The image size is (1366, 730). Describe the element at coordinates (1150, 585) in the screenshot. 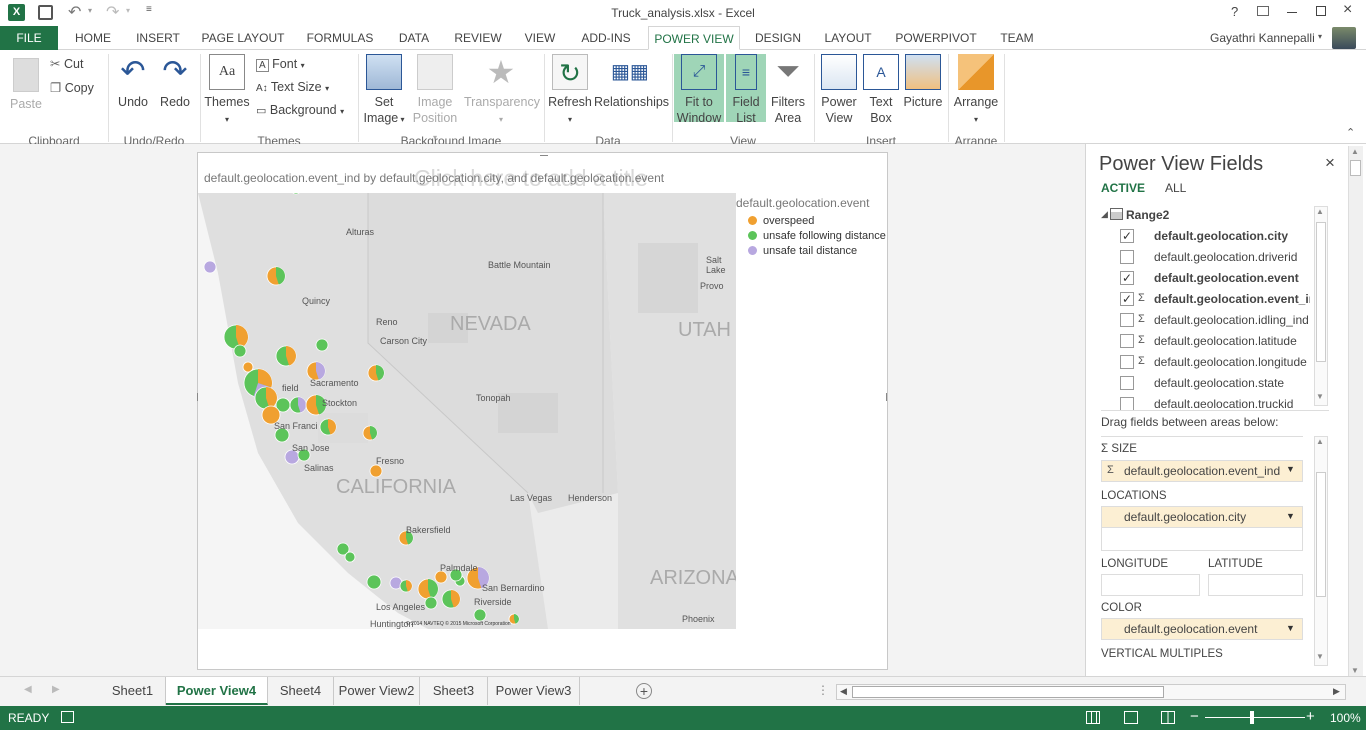

I see `longitude-dropzone` at that location.